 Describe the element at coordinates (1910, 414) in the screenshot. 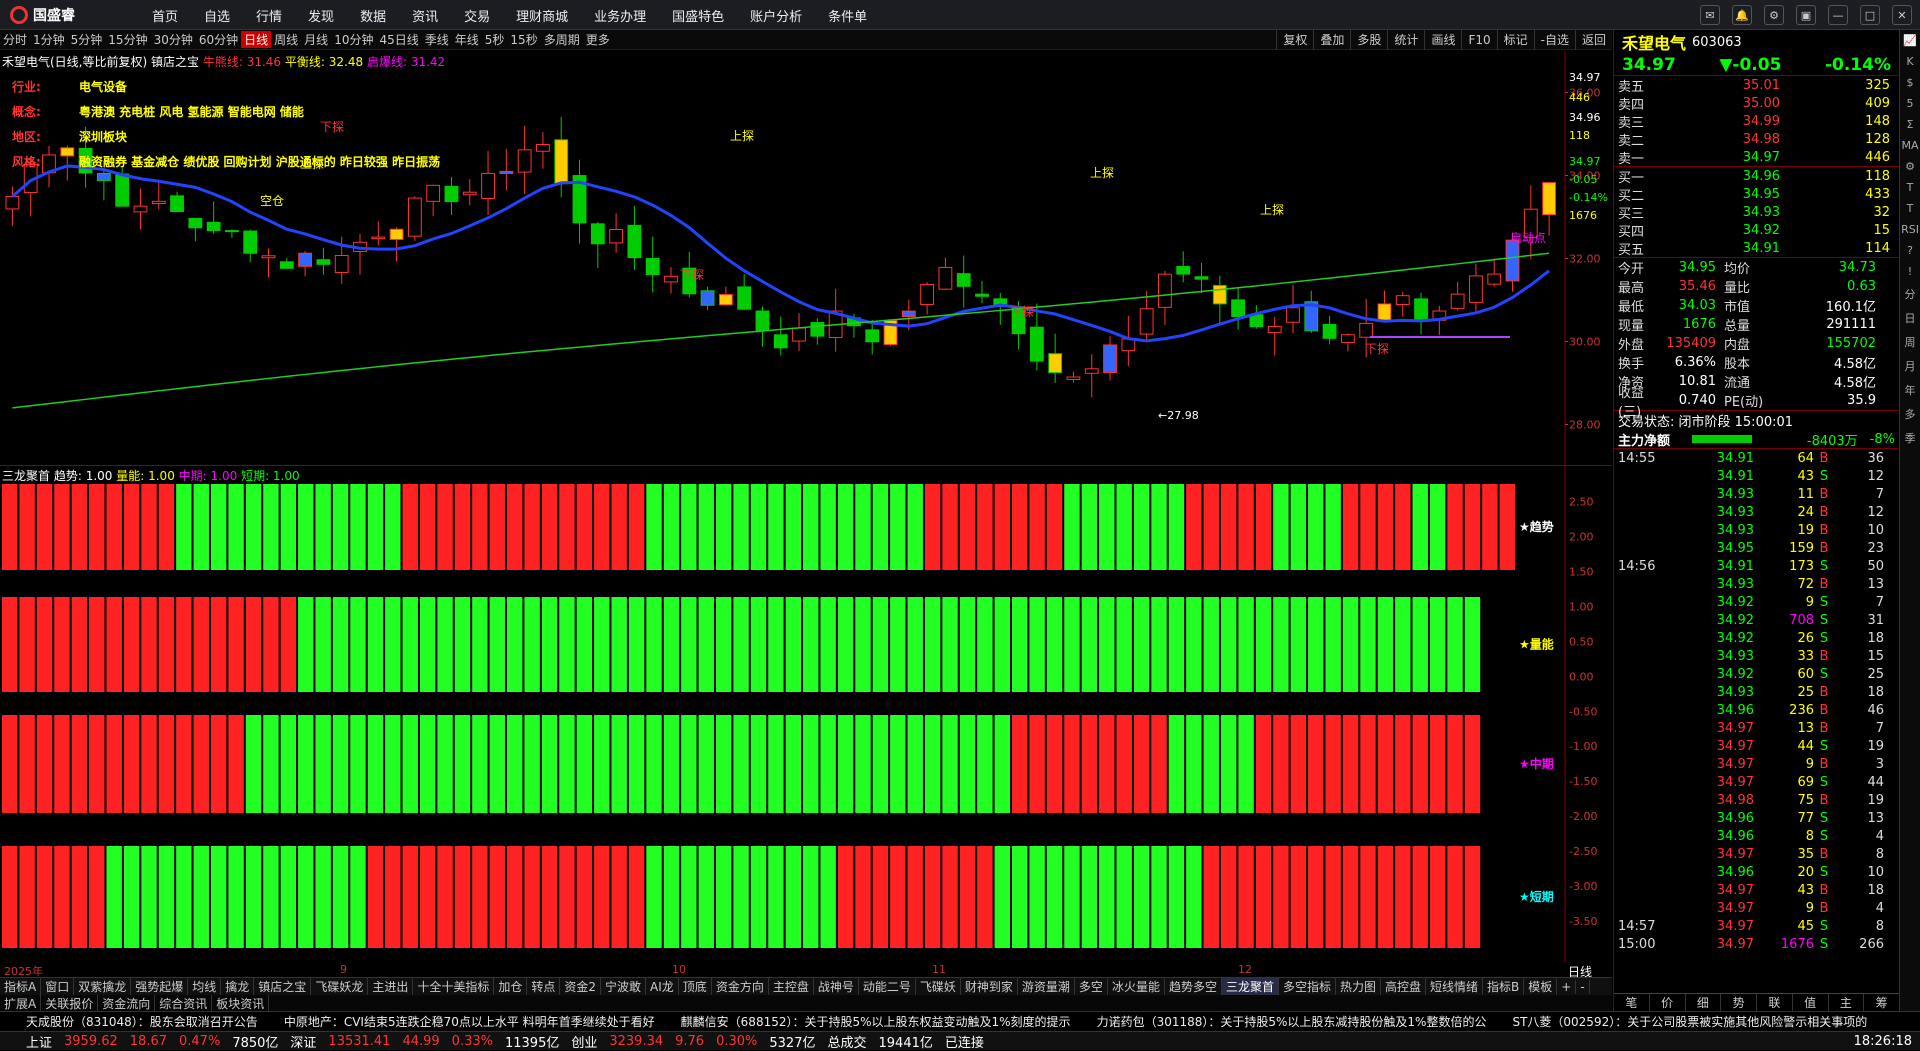

I see `side-tool-icon: 多` at that location.